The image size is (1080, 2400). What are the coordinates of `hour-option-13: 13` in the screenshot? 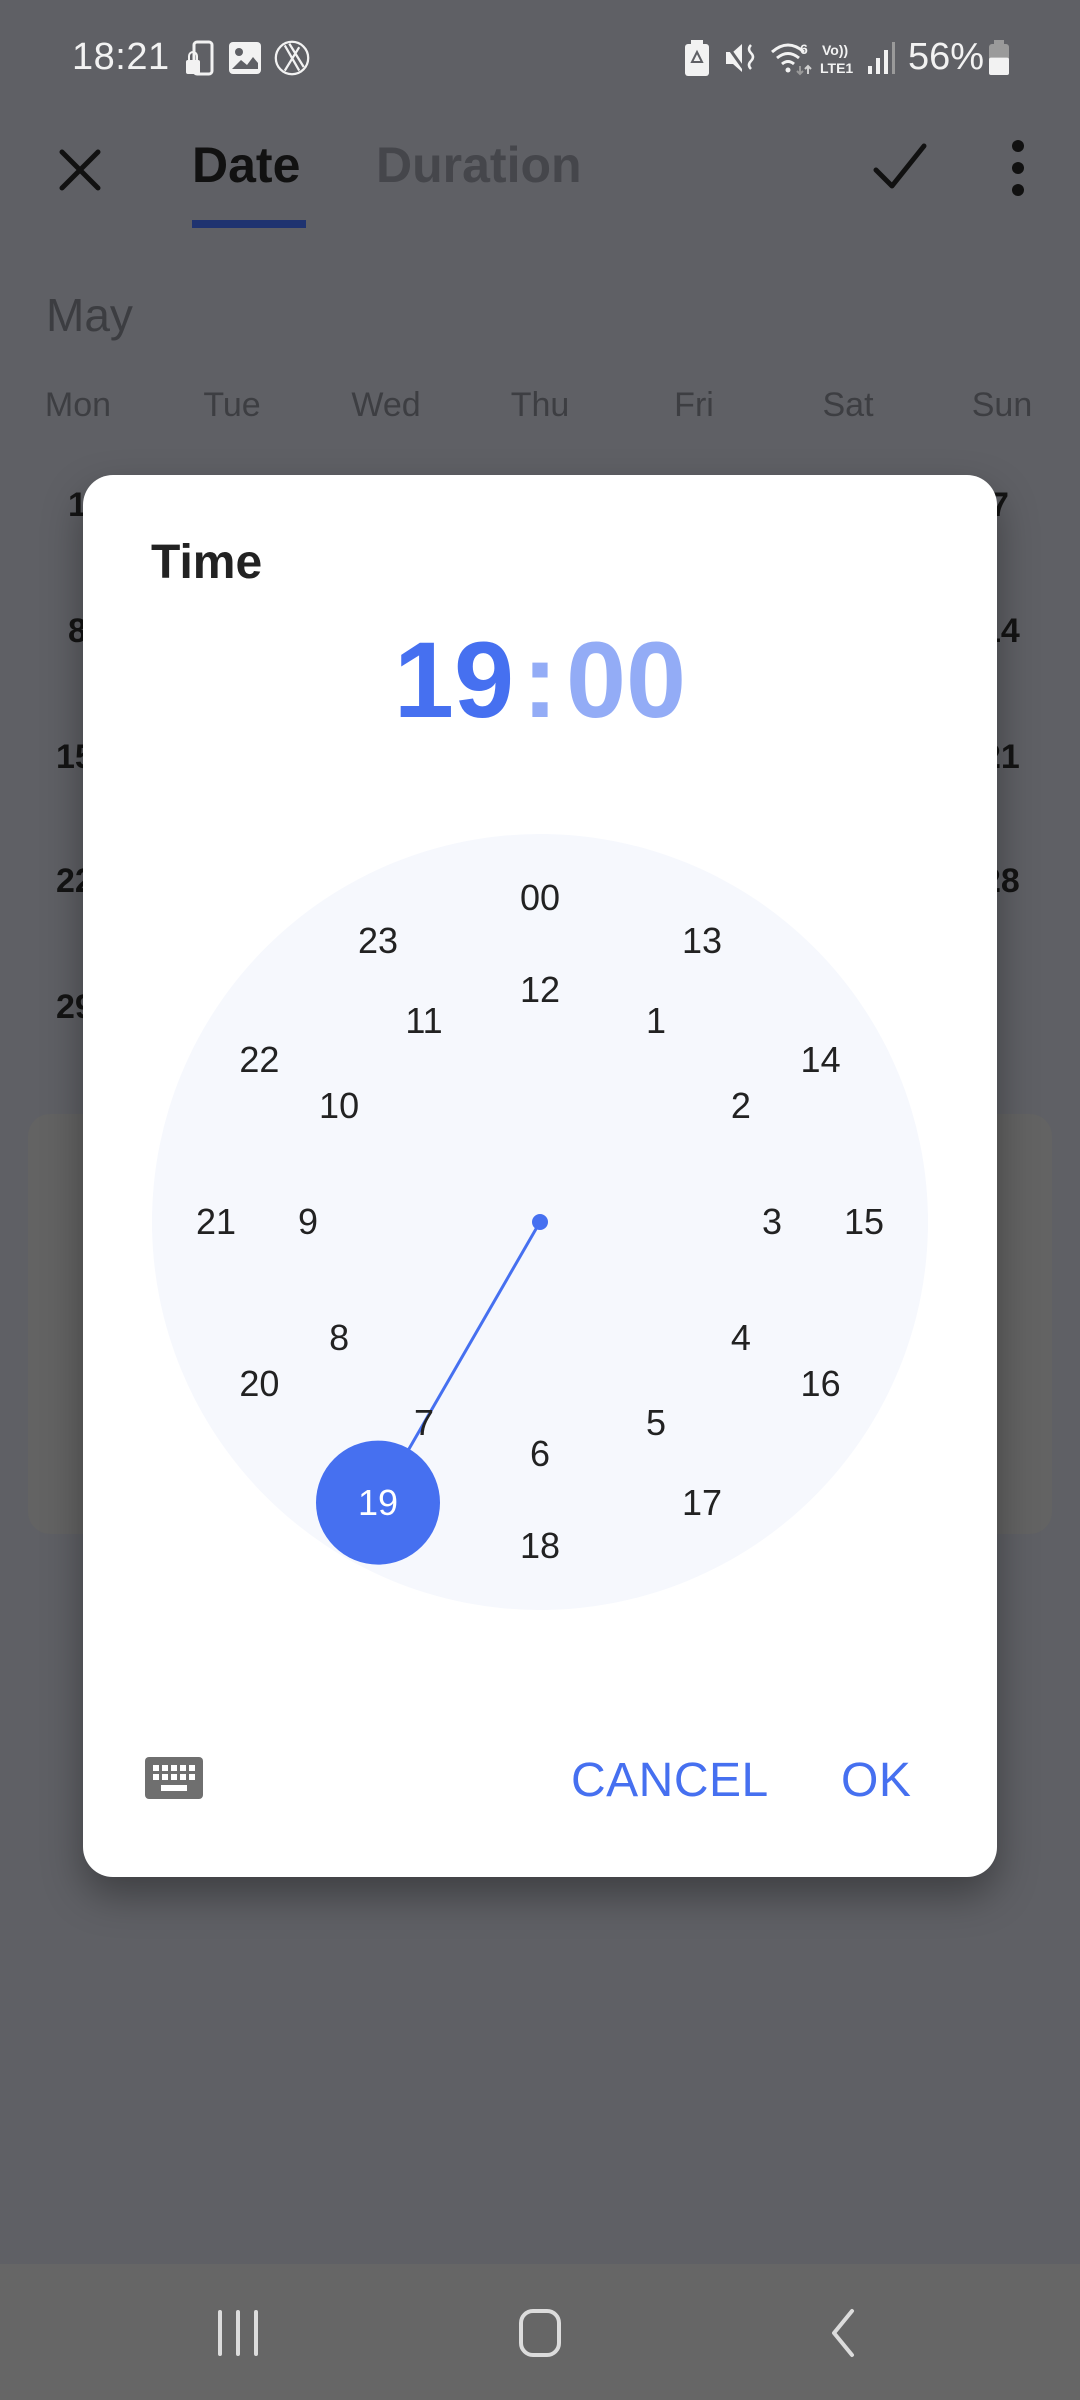 It's located at (702, 941).